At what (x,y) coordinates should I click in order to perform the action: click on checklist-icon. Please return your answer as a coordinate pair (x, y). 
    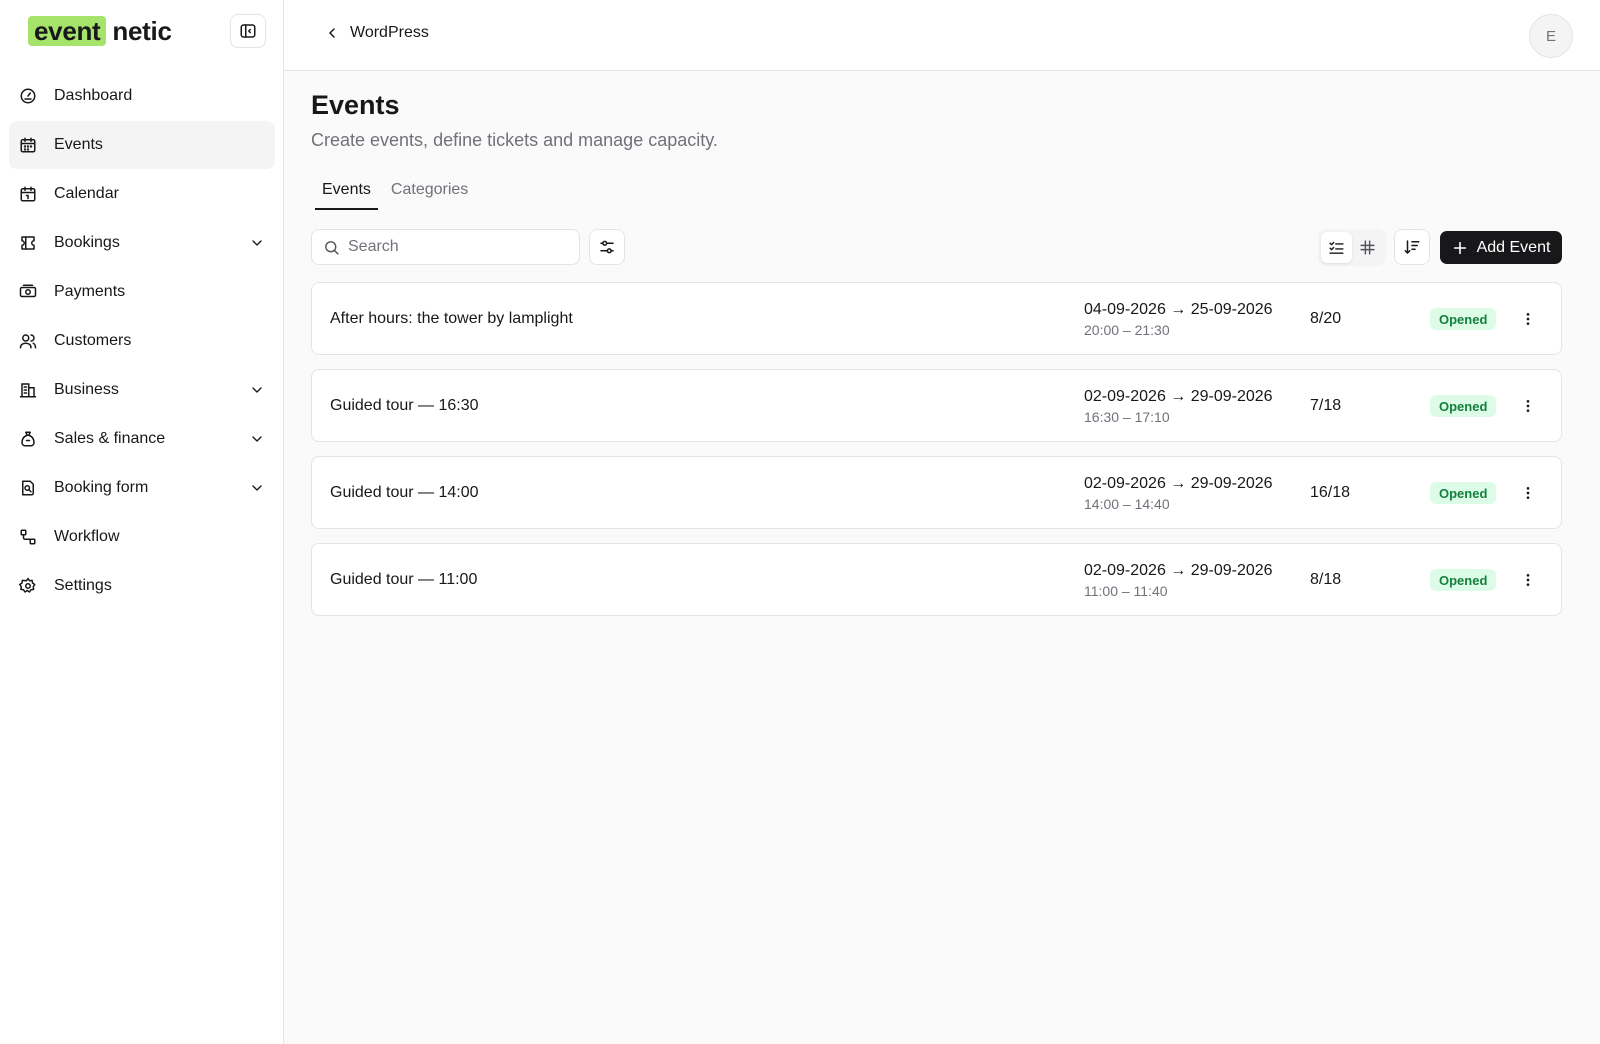
    Looking at the image, I should click on (1336, 247).